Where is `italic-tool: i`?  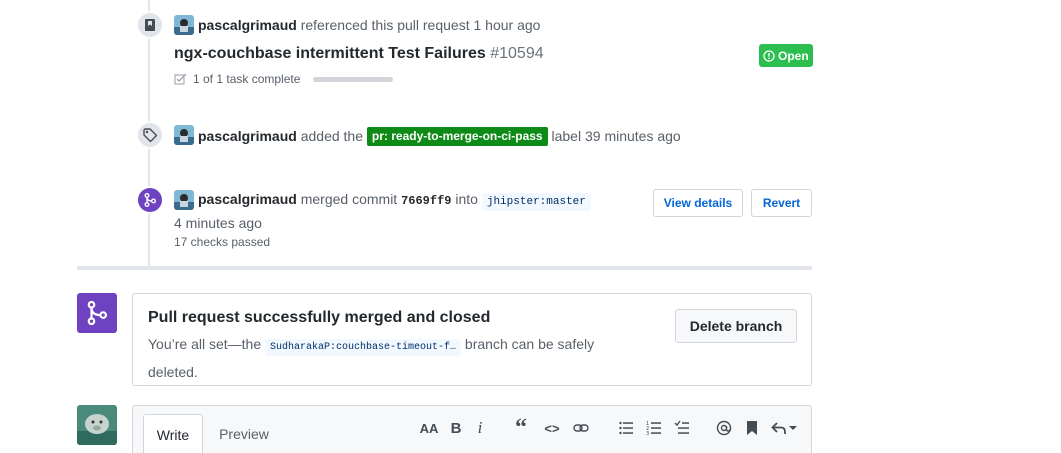
italic-tool: i is located at coordinates (480, 428).